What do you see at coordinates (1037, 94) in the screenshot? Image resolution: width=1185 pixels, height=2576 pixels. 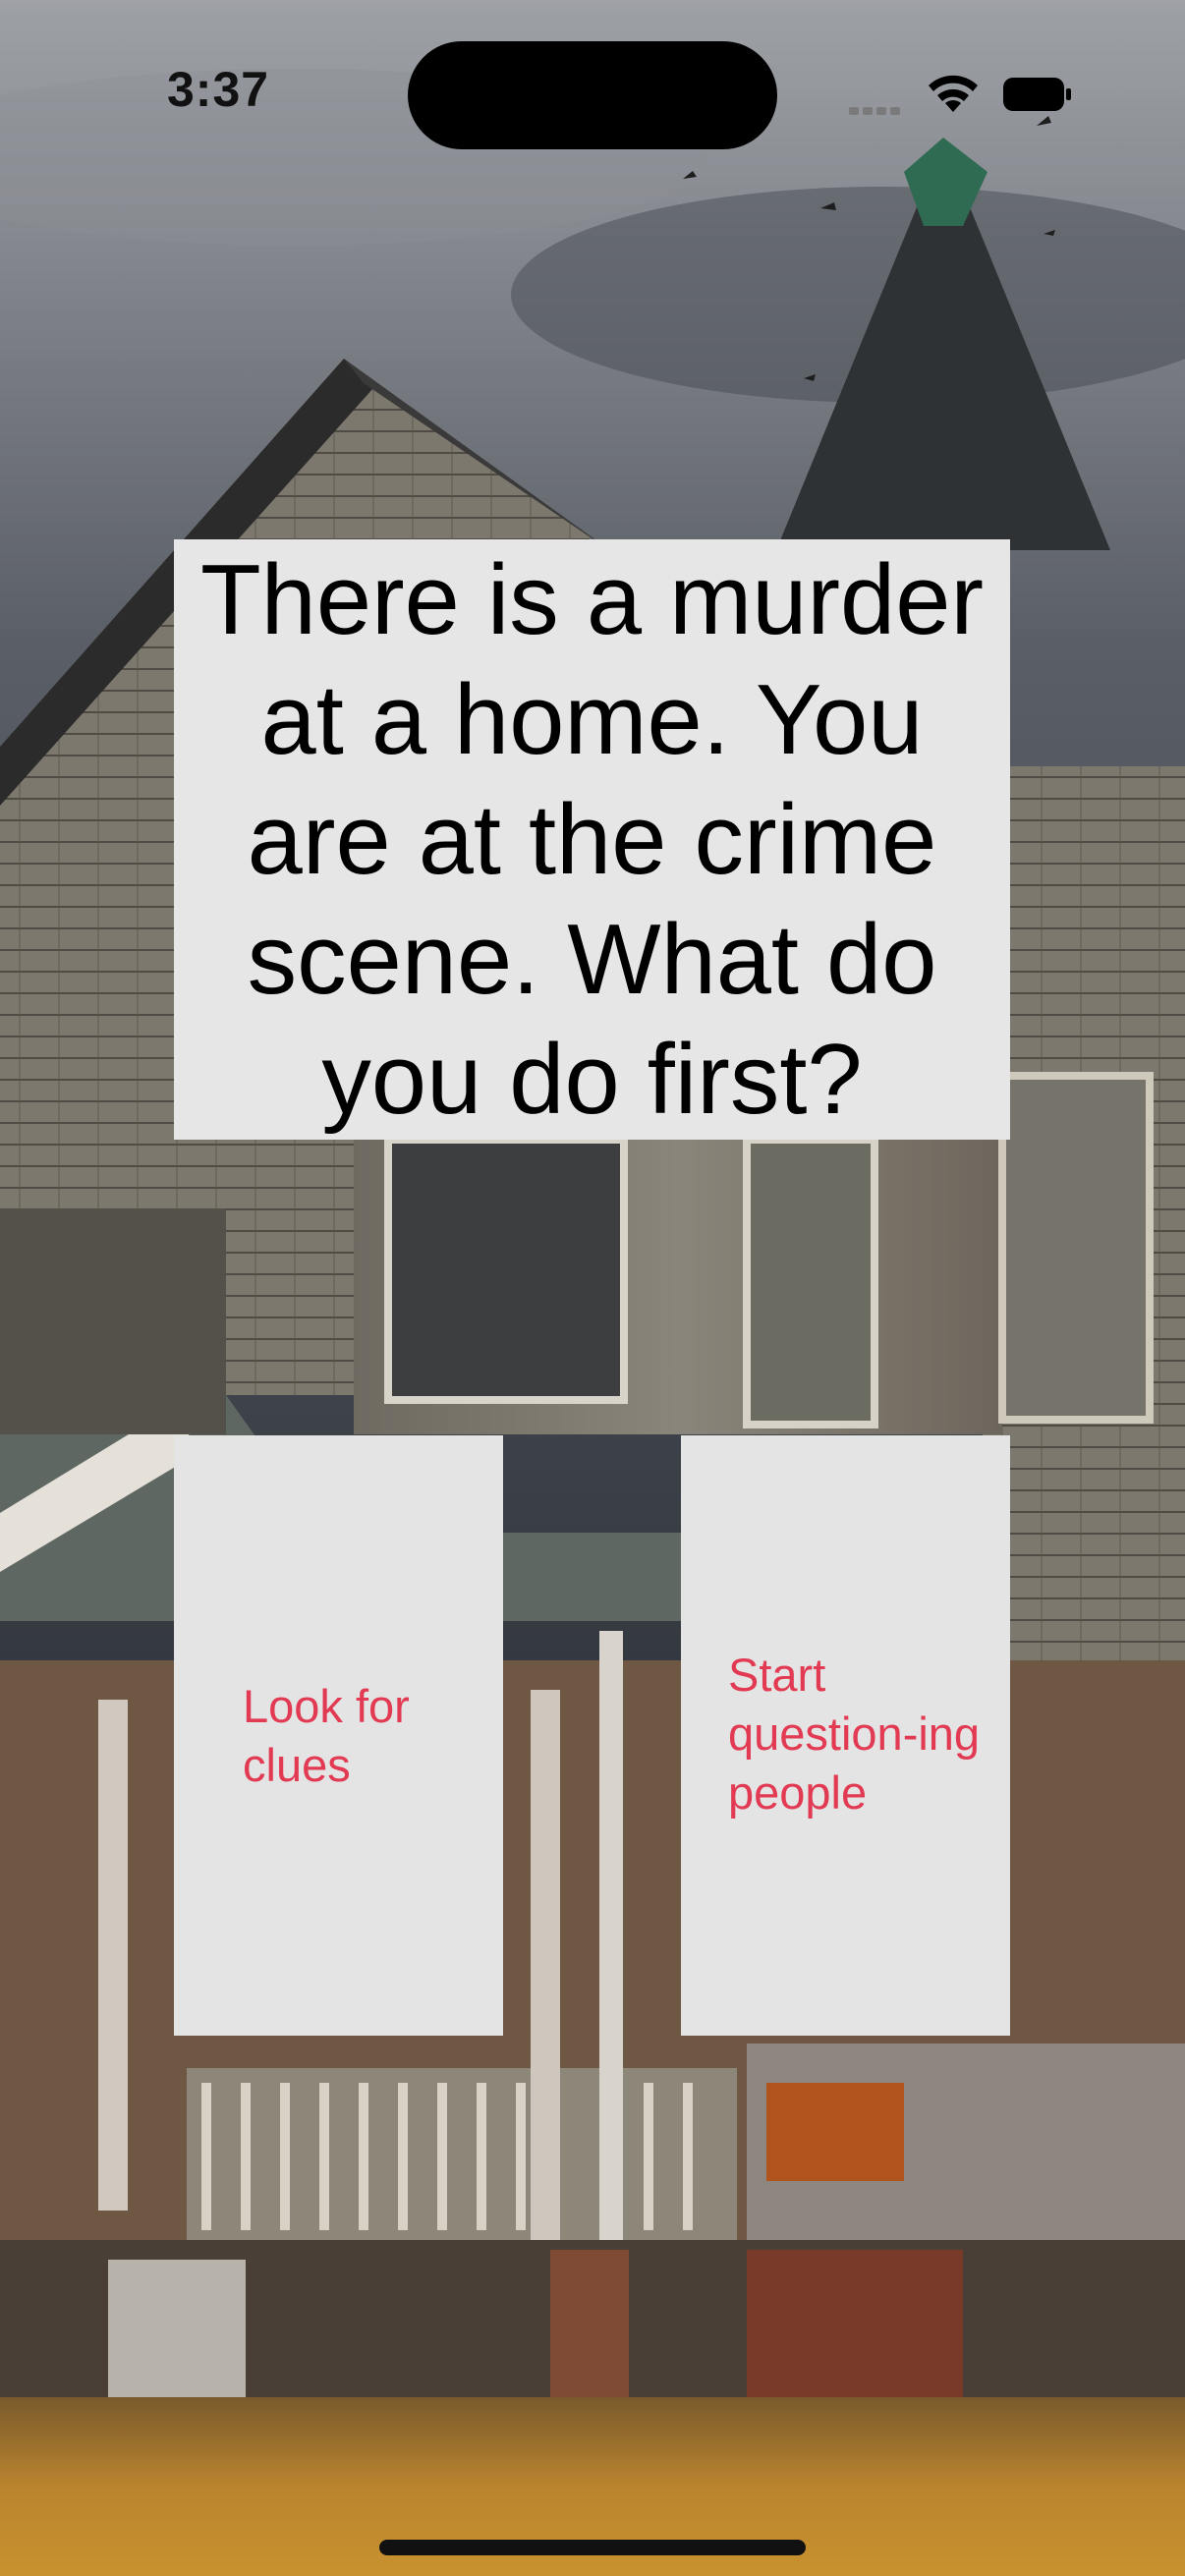 I see `battery-icon` at bounding box center [1037, 94].